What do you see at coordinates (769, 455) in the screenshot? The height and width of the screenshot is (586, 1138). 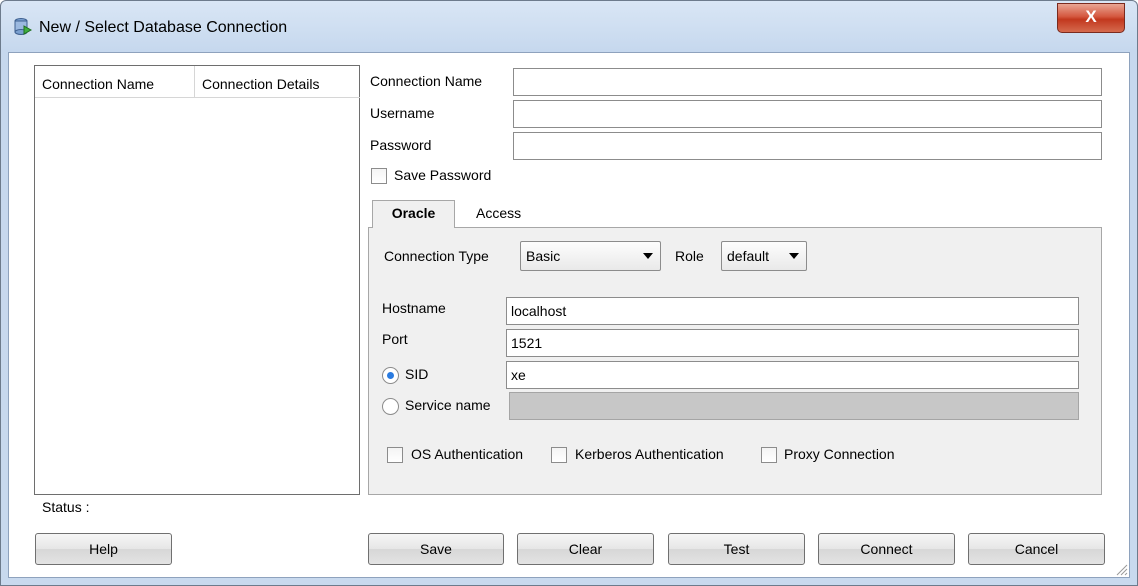 I see `proxy-connection-checkbox` at bounding box center [769, 455].